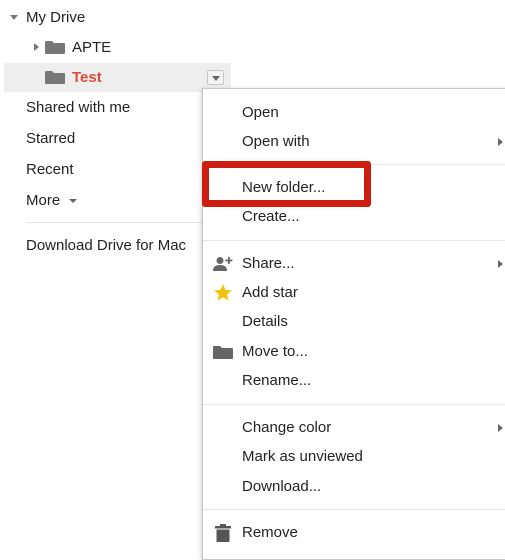 This screenshot has height=560, width=505. What do you see at coordinates (50, 170) in the screenshot?
I see `sidebar-item-recent: Recent` at bounding box center [50, 170].